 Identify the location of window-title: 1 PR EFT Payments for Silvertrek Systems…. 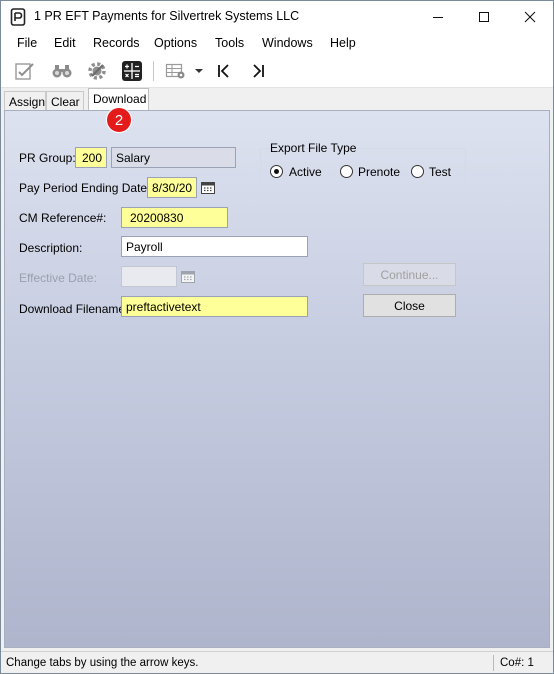
(167, 16).